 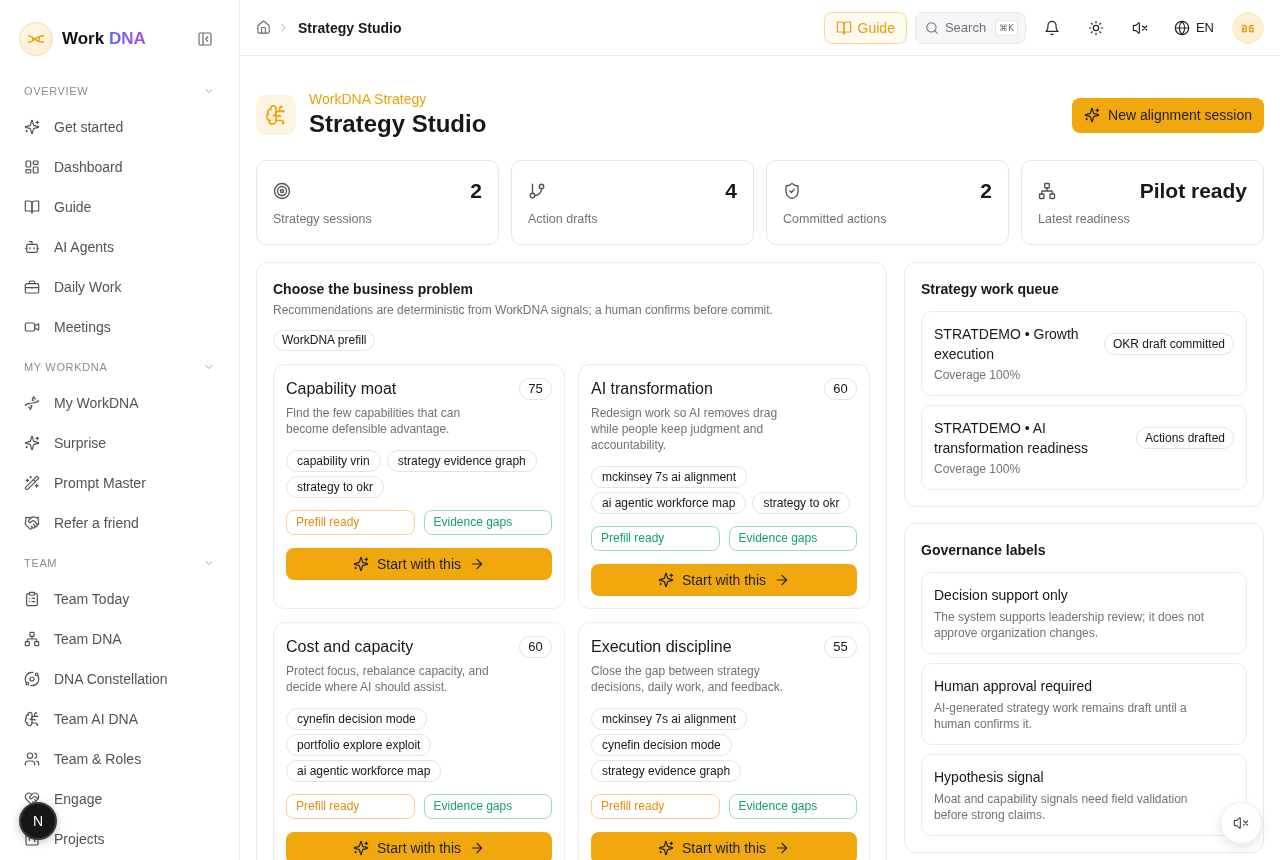 What do you see at coordinates (263, 27) in the screenshot?
I see `home-icon` at bounding box center [263, 27].